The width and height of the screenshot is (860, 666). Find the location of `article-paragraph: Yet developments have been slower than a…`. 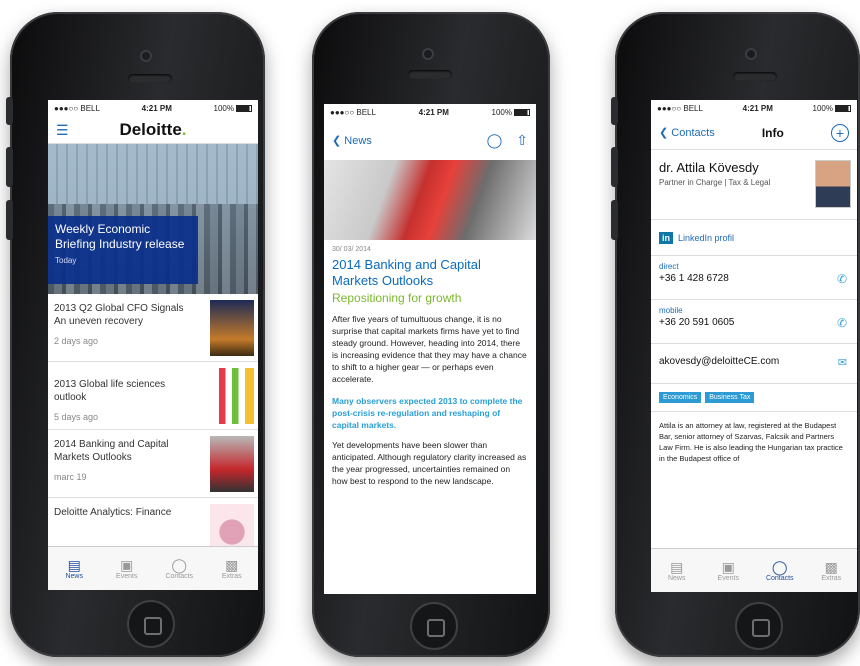

article-paragraph: Yet developments have been slower than a… is located at coordinates (429, 463).